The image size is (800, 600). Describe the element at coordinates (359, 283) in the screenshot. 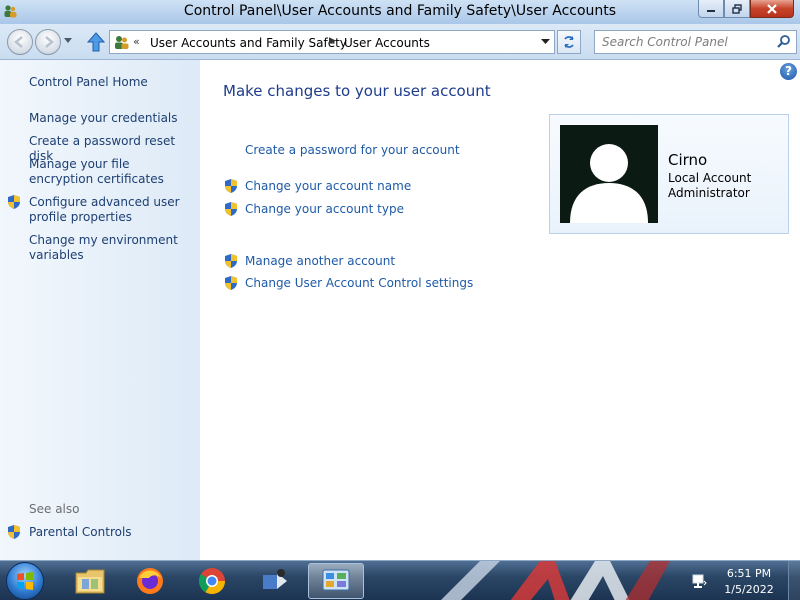

I see `task-uac-settings: Change User Account Control settings` at that location.